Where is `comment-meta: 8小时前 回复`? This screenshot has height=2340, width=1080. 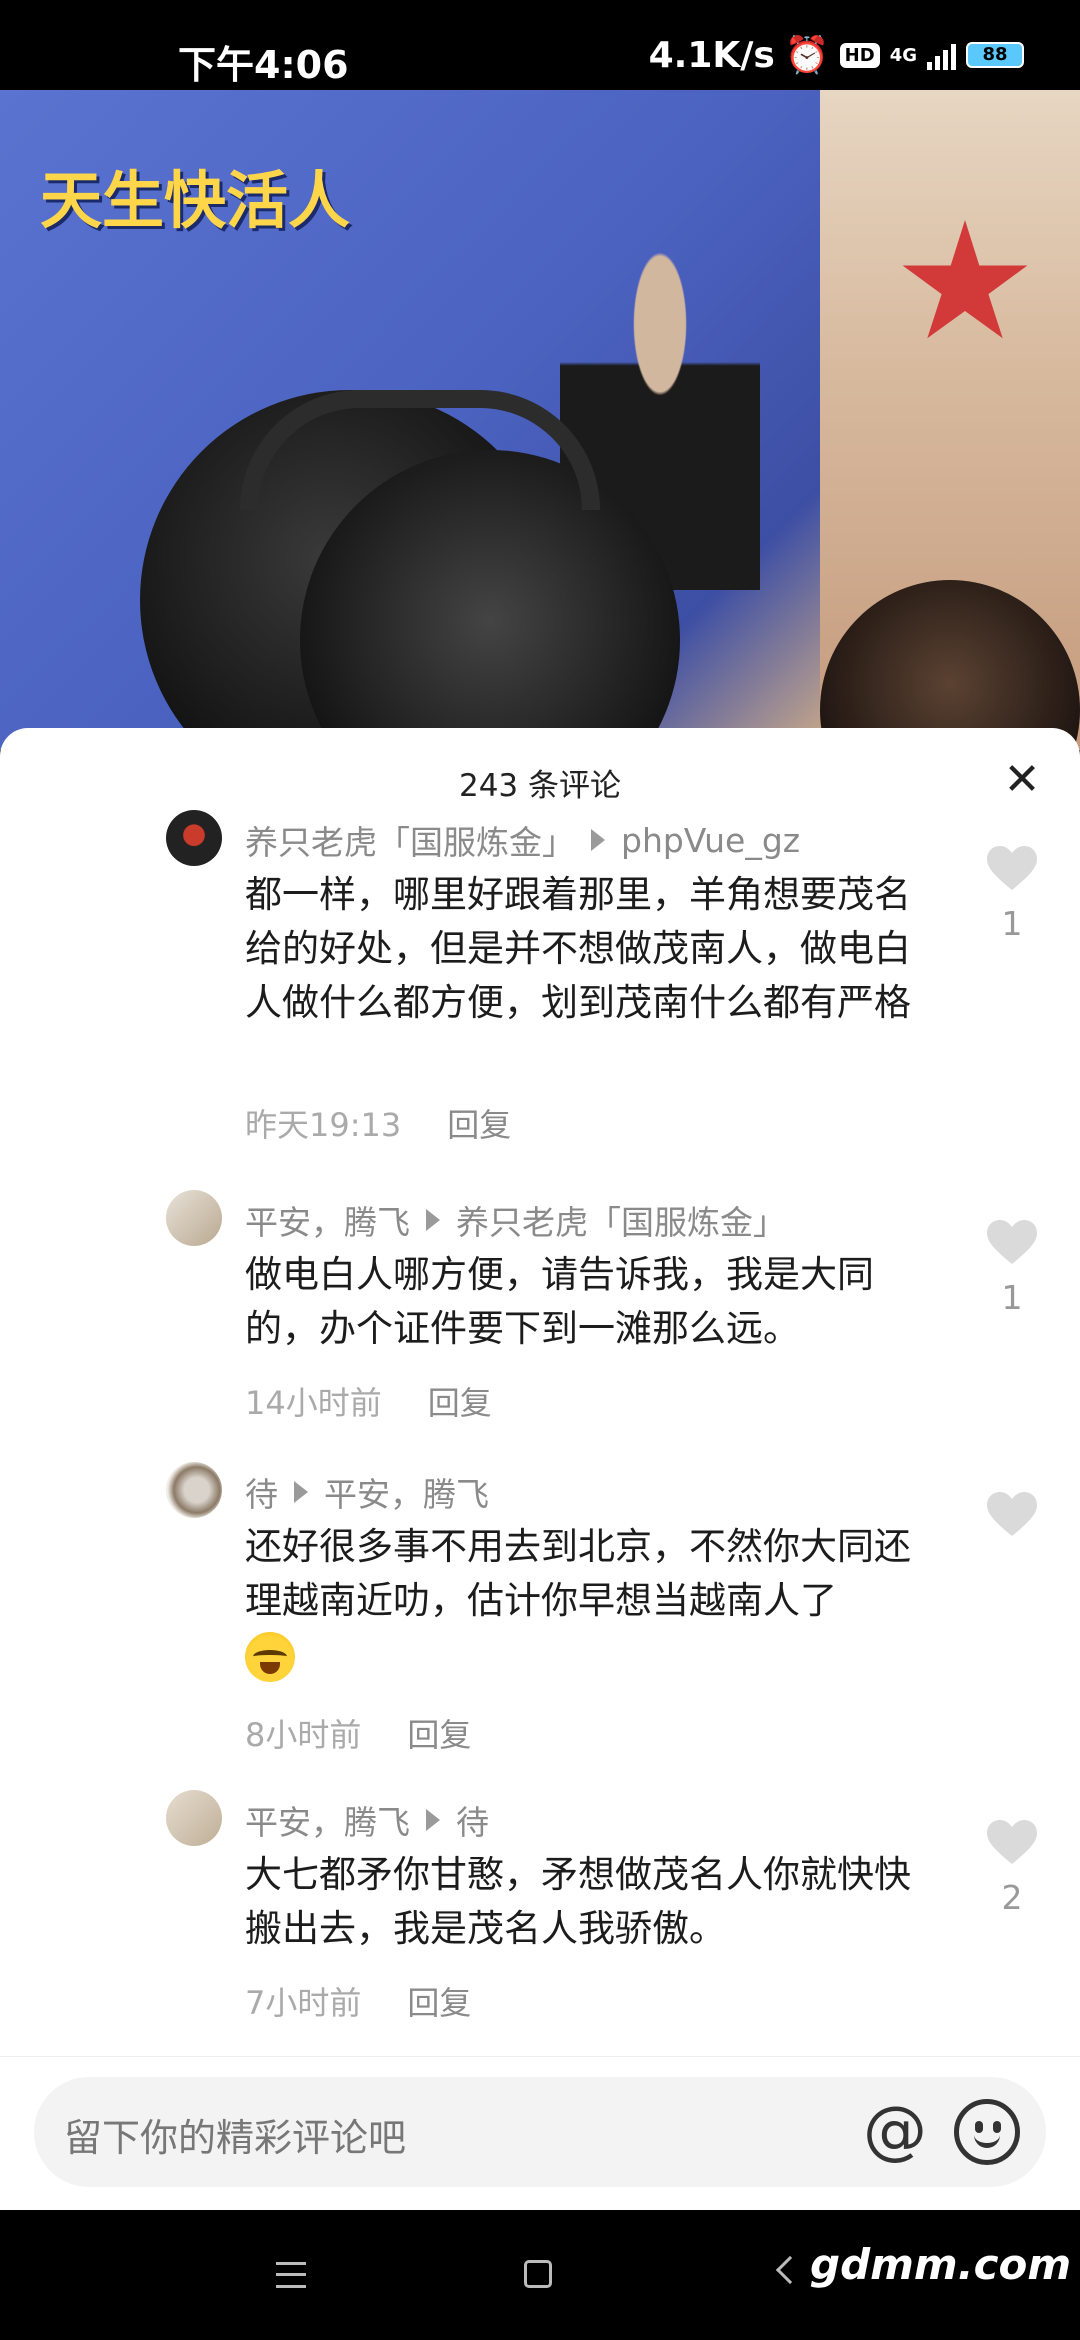 comment-meta: 8小时前 回复 is located at coordinates (358, 1733).